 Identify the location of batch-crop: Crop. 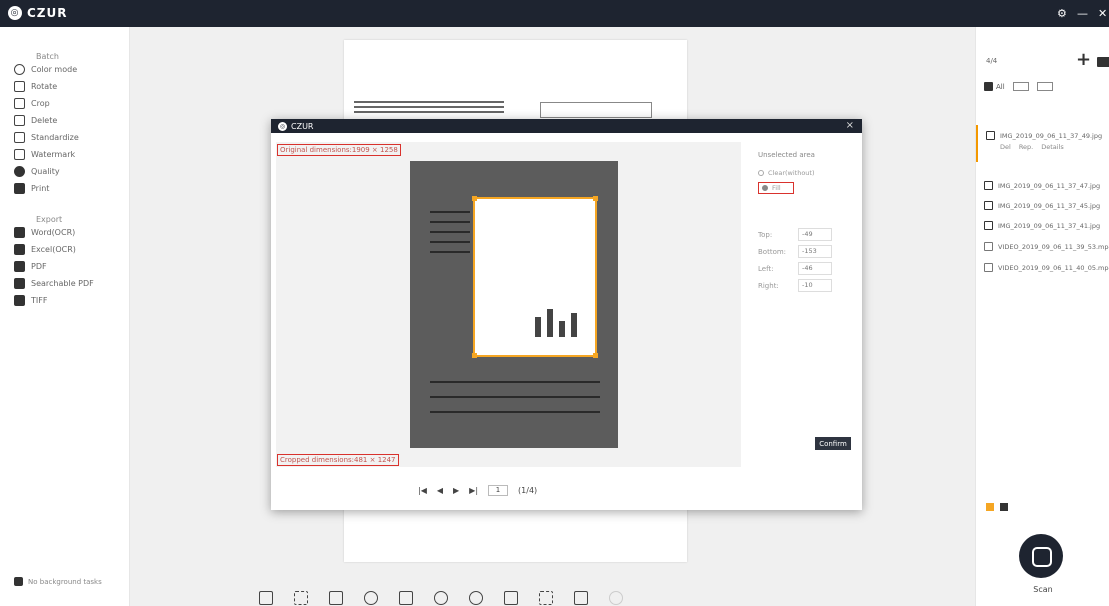
(64, 103).